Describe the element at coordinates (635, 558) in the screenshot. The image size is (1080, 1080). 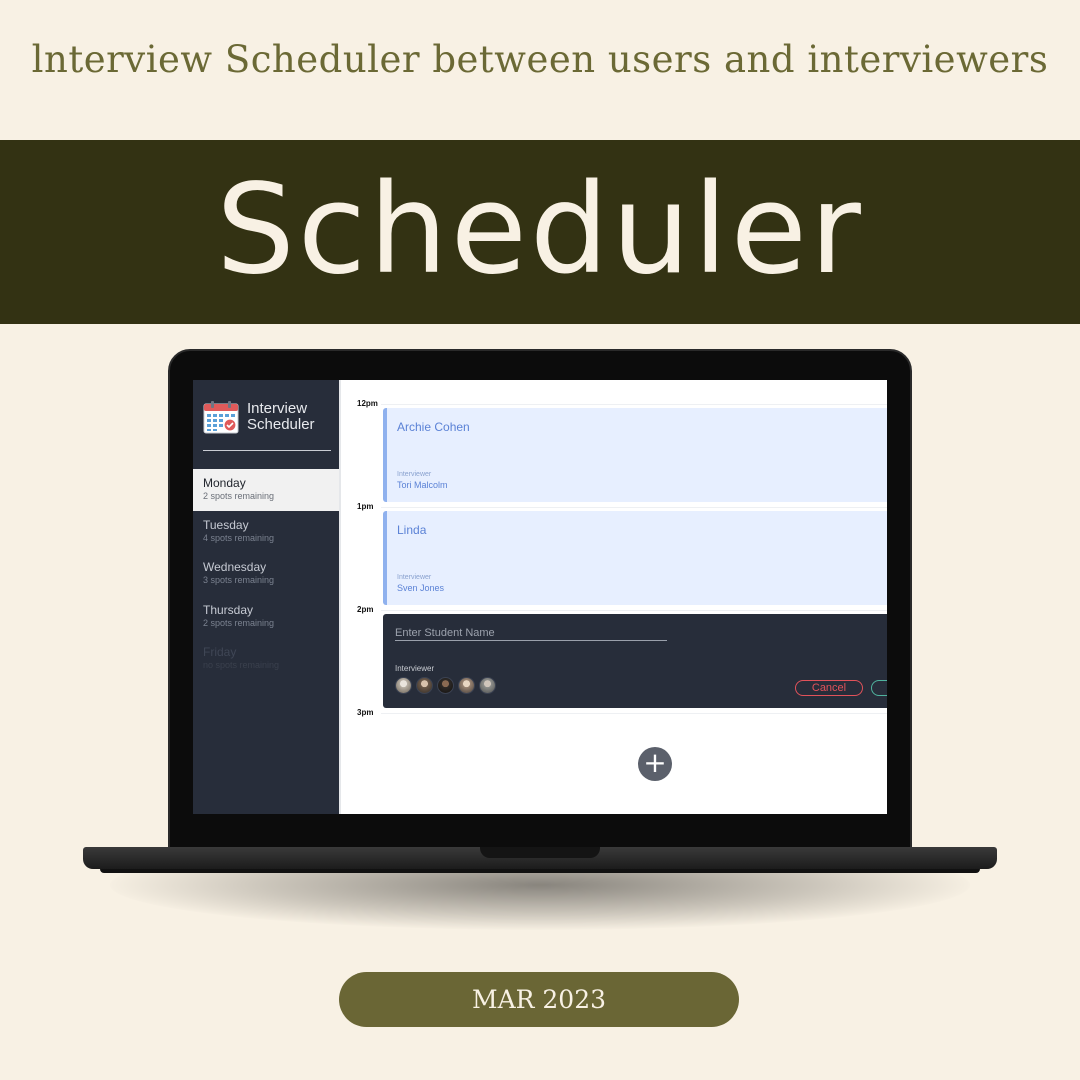
I see `appointment-card: Linda Interviewer Sven Jones` at that location.